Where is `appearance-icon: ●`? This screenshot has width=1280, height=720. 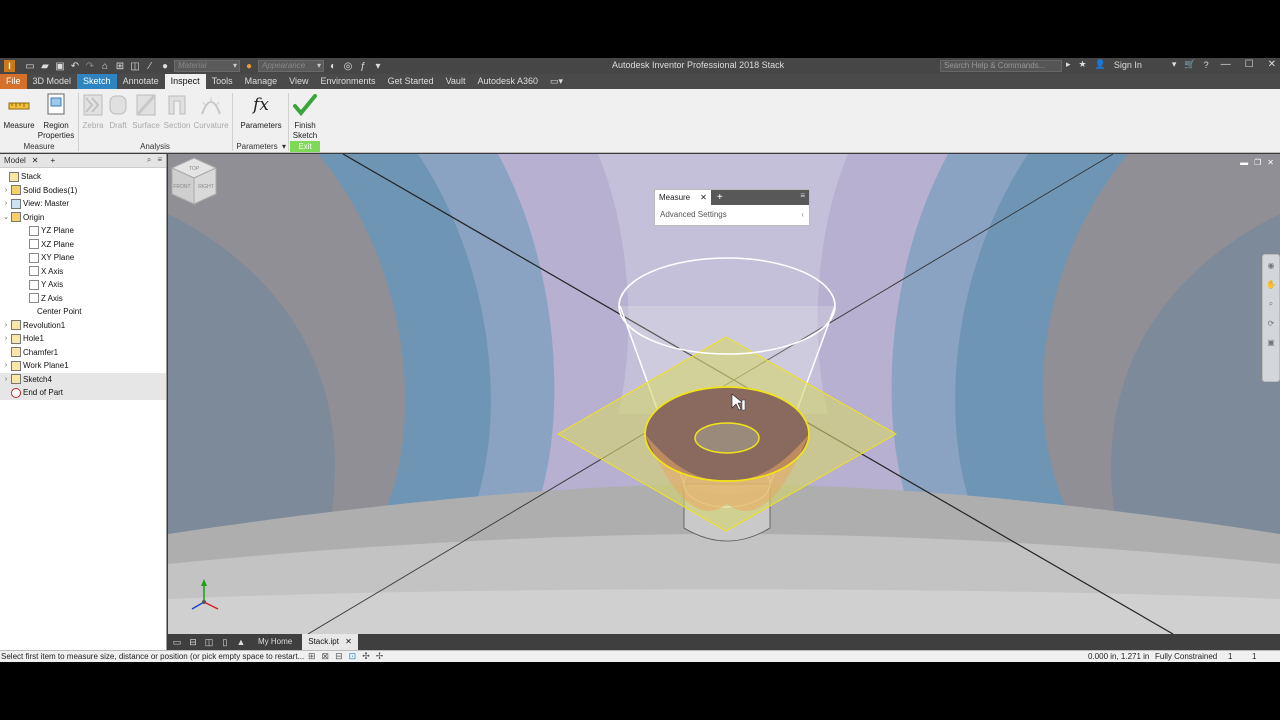
appearance-icon: ● is located at coordinates (249, 66).